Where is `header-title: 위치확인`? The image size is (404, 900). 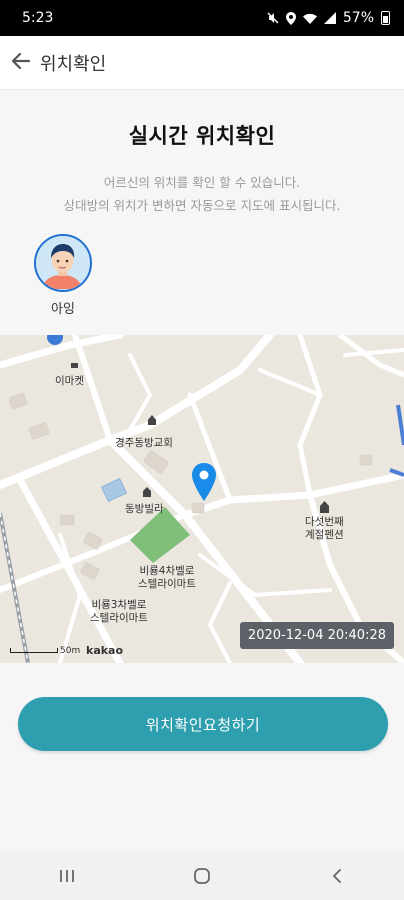
header-title: 위치확인 is located at coordinates (73, 64).